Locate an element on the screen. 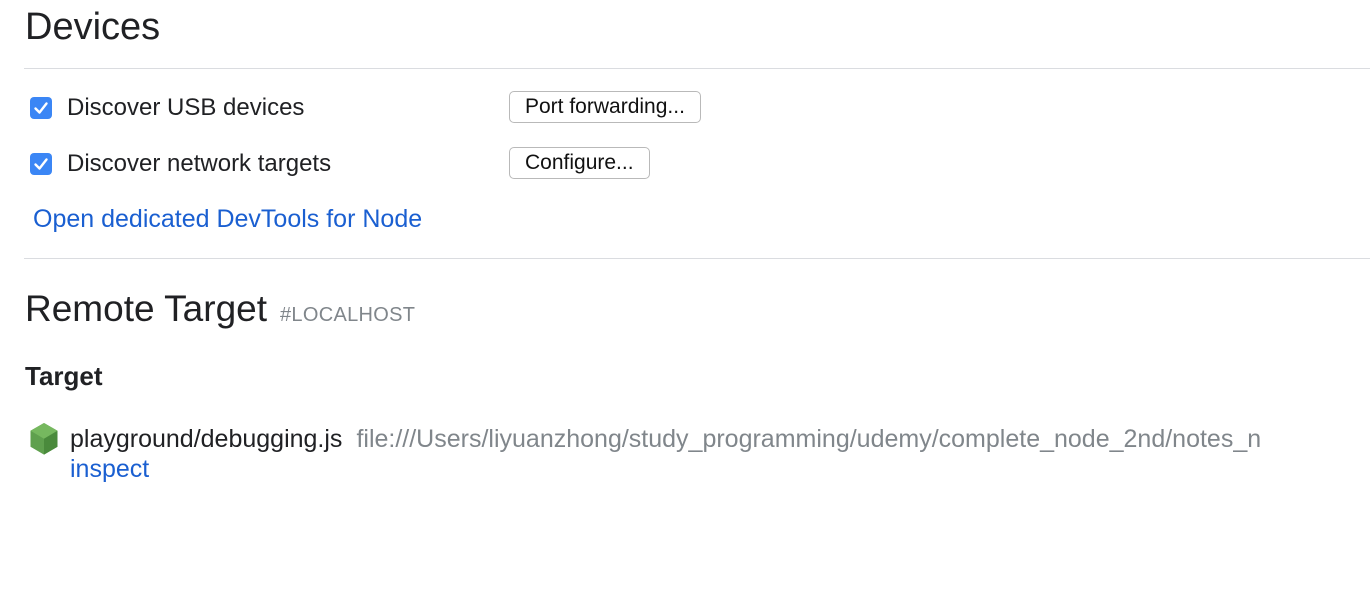 This screenshot has height=602, width=1370. inspect-link: inspect is located at coordinates (109, 469).